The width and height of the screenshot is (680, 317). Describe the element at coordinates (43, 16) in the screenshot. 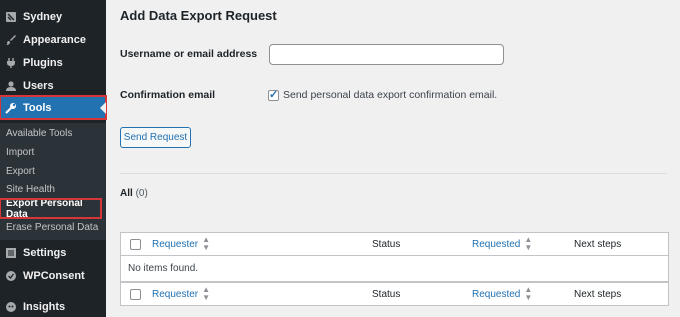

I see `menu-label: Sydney` at that location.